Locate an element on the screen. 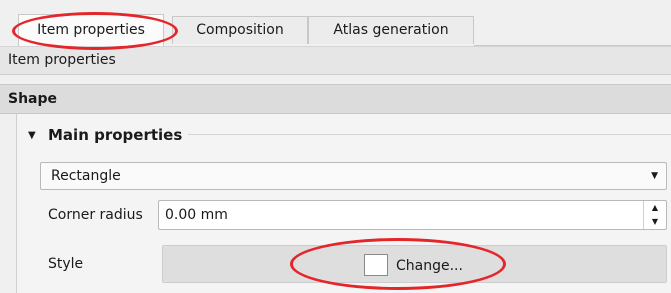  corner-radius-spinbox: 0.00 mm ▲ ▼ is located at coordinates (412, 215).